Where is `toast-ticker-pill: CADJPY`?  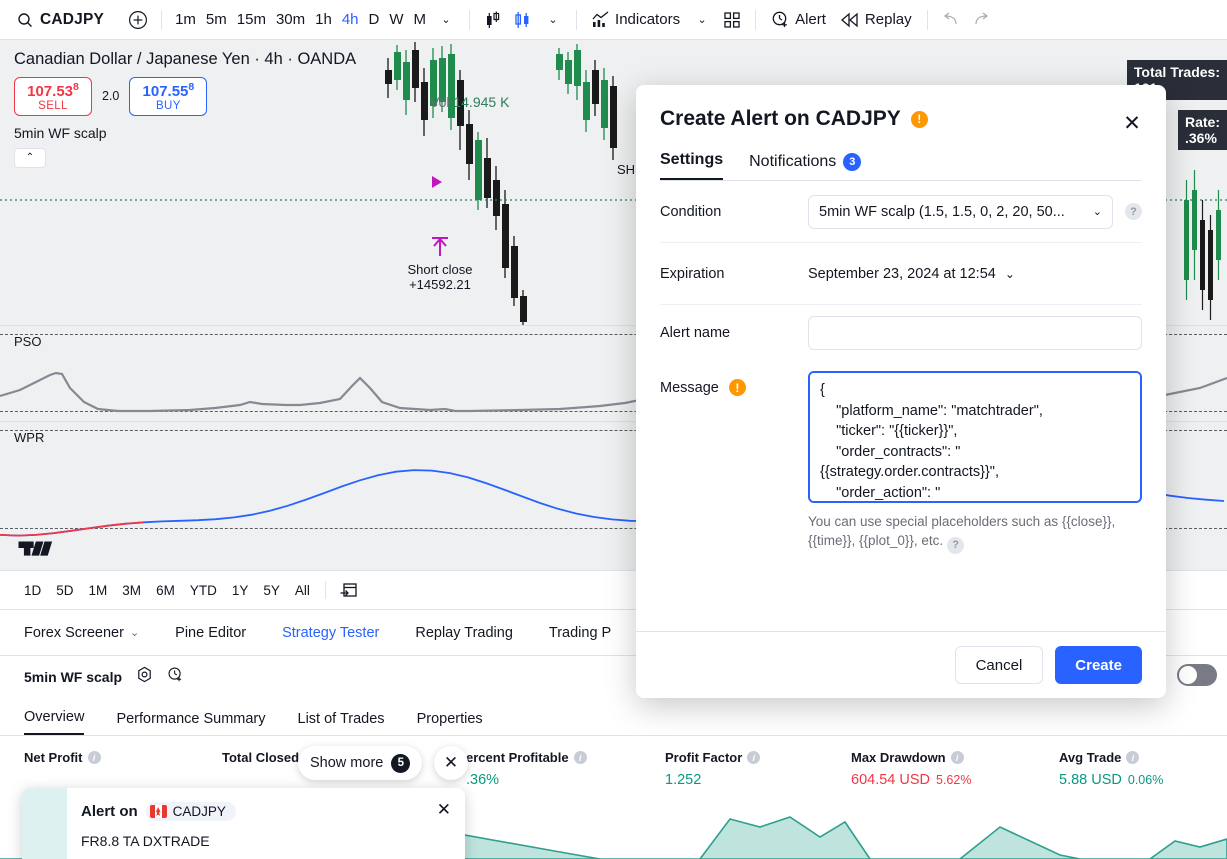 toast-ticker-pill: CADJPY is located at coordinates (190, 811).